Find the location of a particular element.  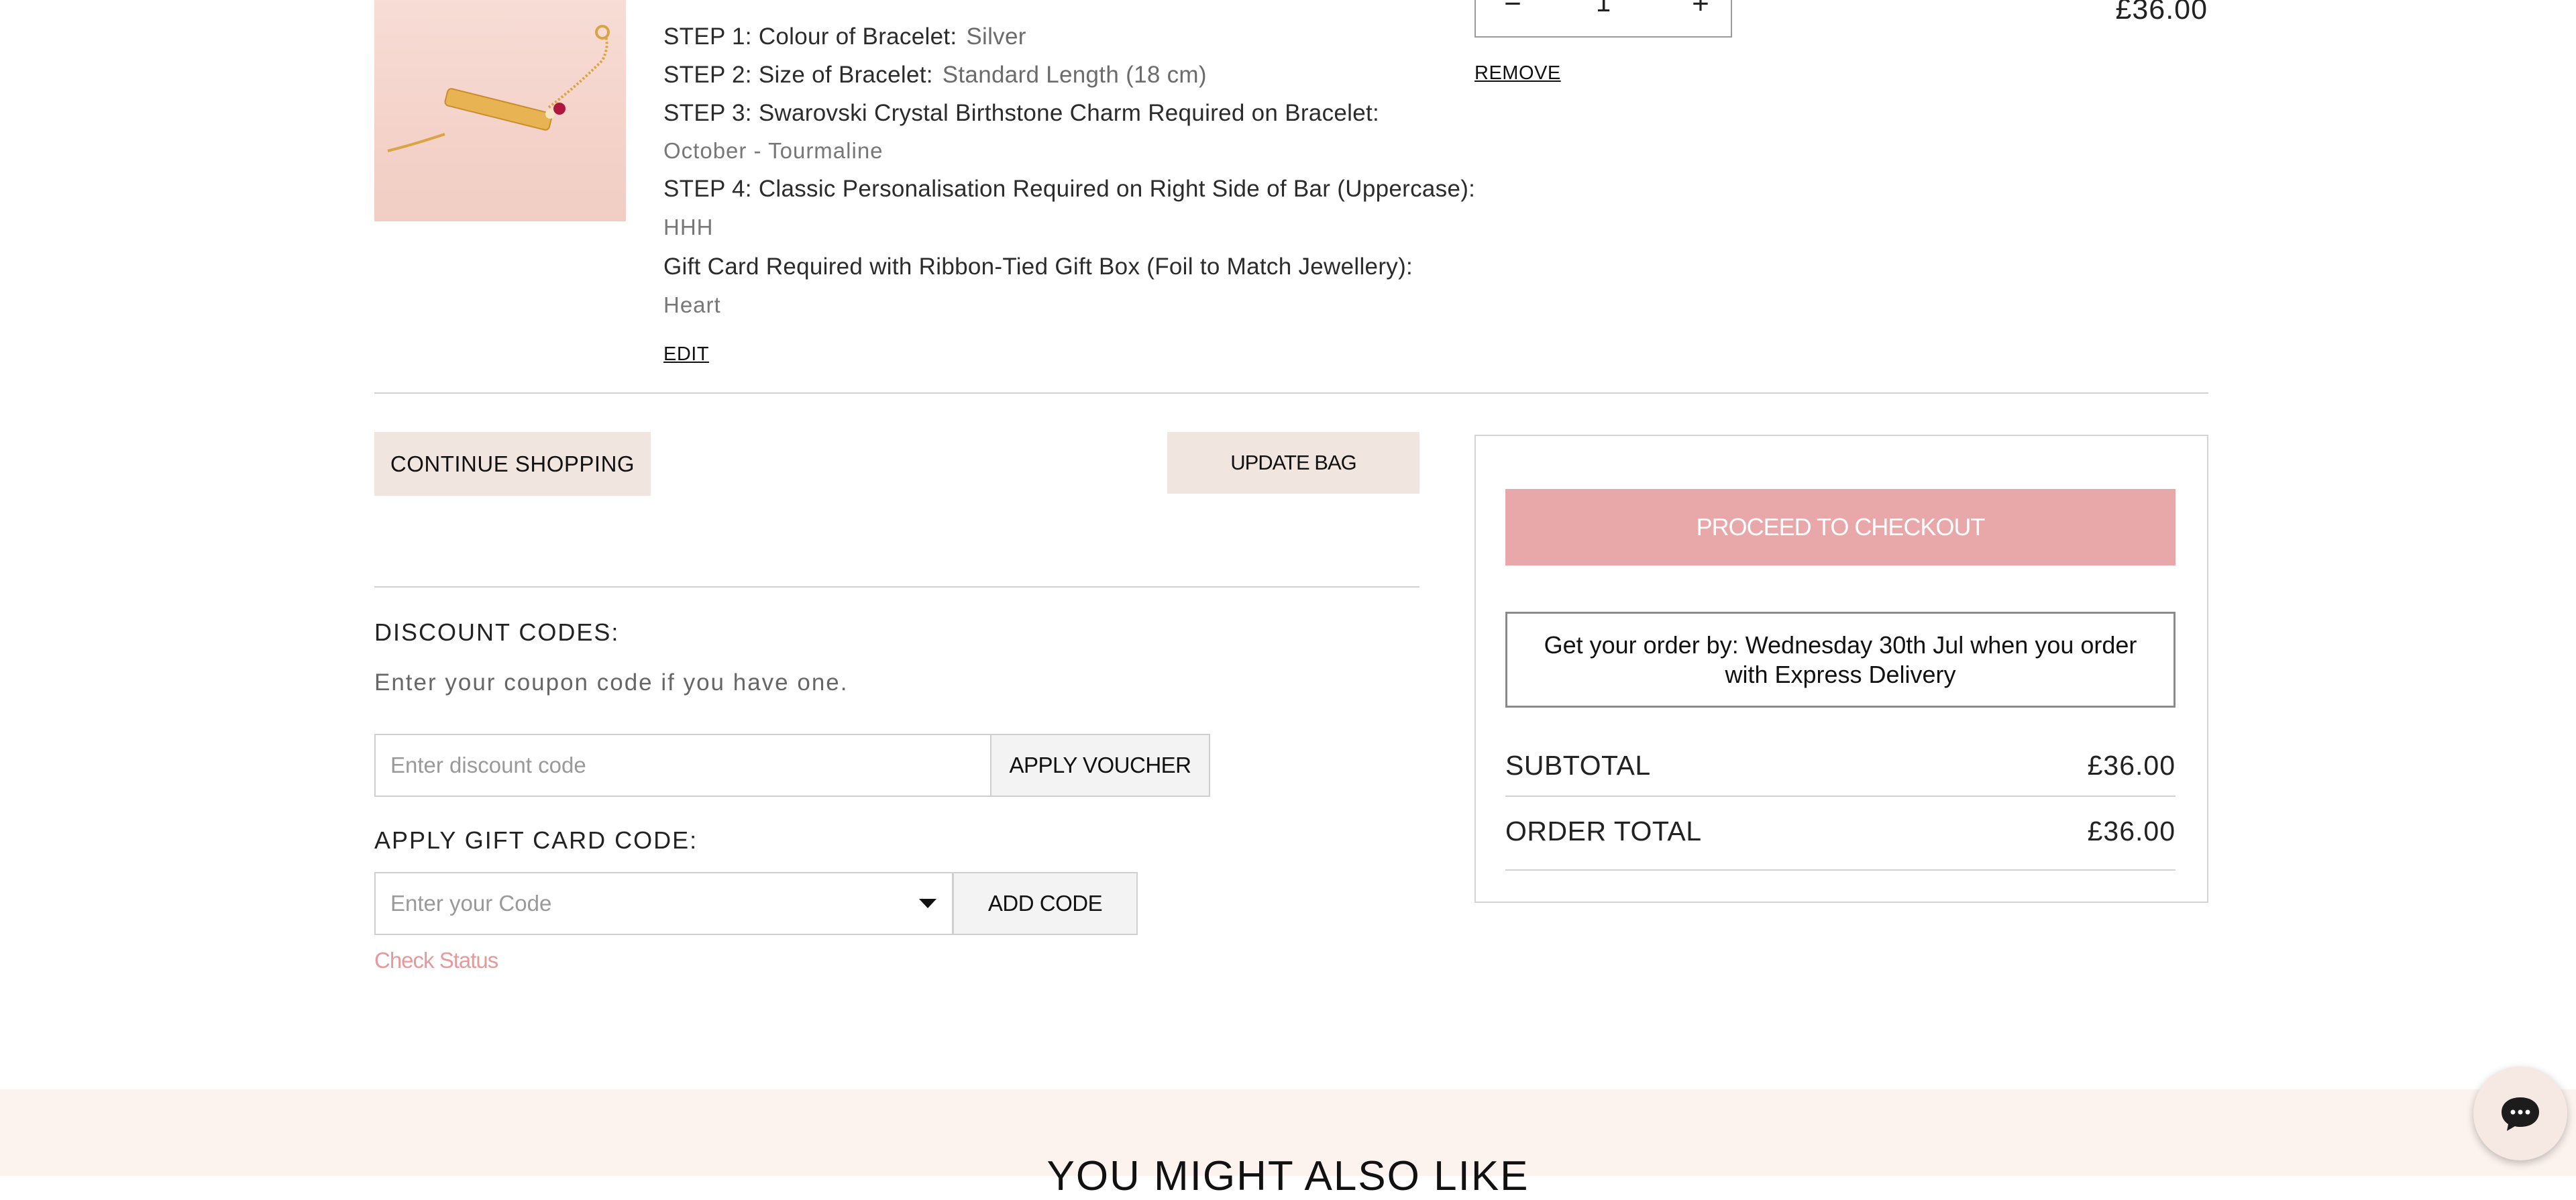

quantity-value: 1 is located at coordinates (1603, 8).